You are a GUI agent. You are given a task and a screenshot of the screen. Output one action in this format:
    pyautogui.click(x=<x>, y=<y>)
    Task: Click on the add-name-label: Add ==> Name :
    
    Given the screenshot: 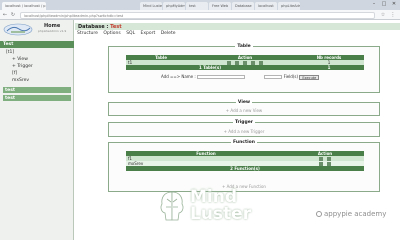 What is the action you would take?
    pyautogui.click(x=178, y=76)
    